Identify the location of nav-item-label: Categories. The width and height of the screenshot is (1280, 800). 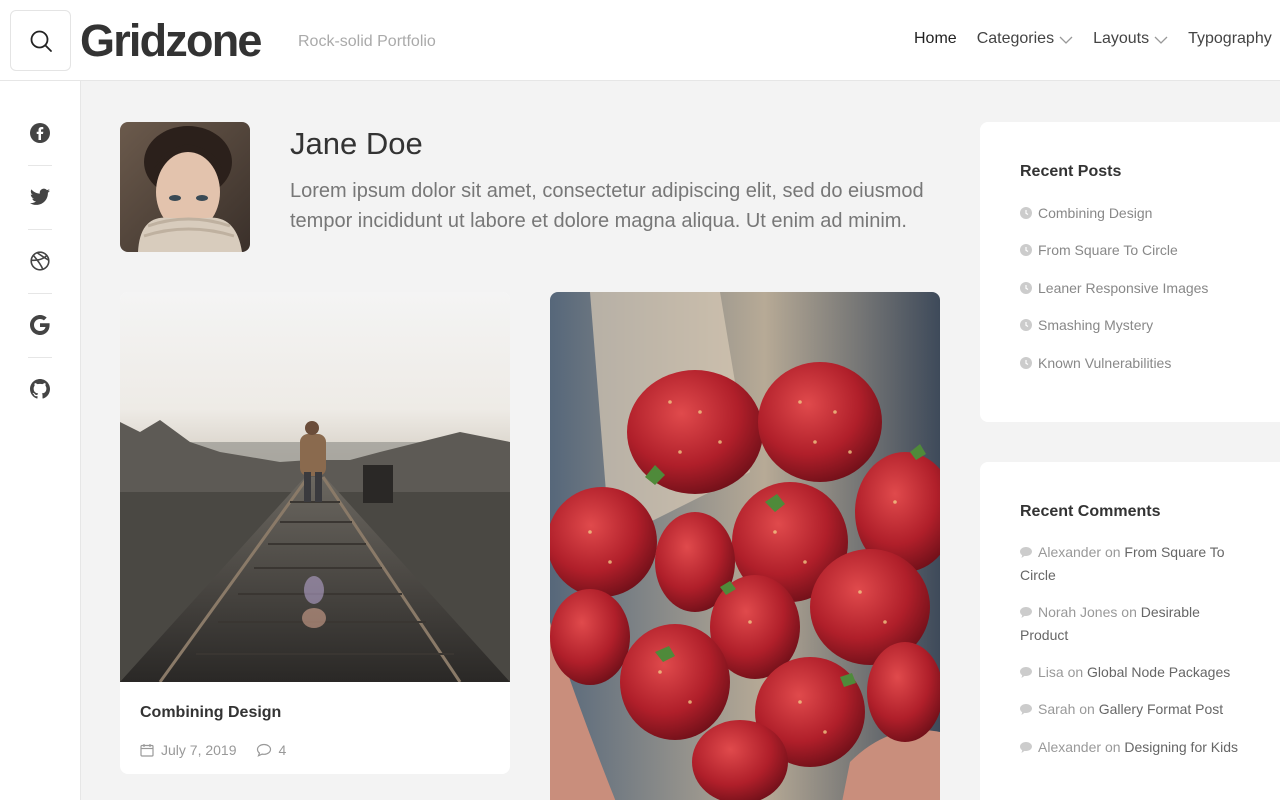
(1015, 38).